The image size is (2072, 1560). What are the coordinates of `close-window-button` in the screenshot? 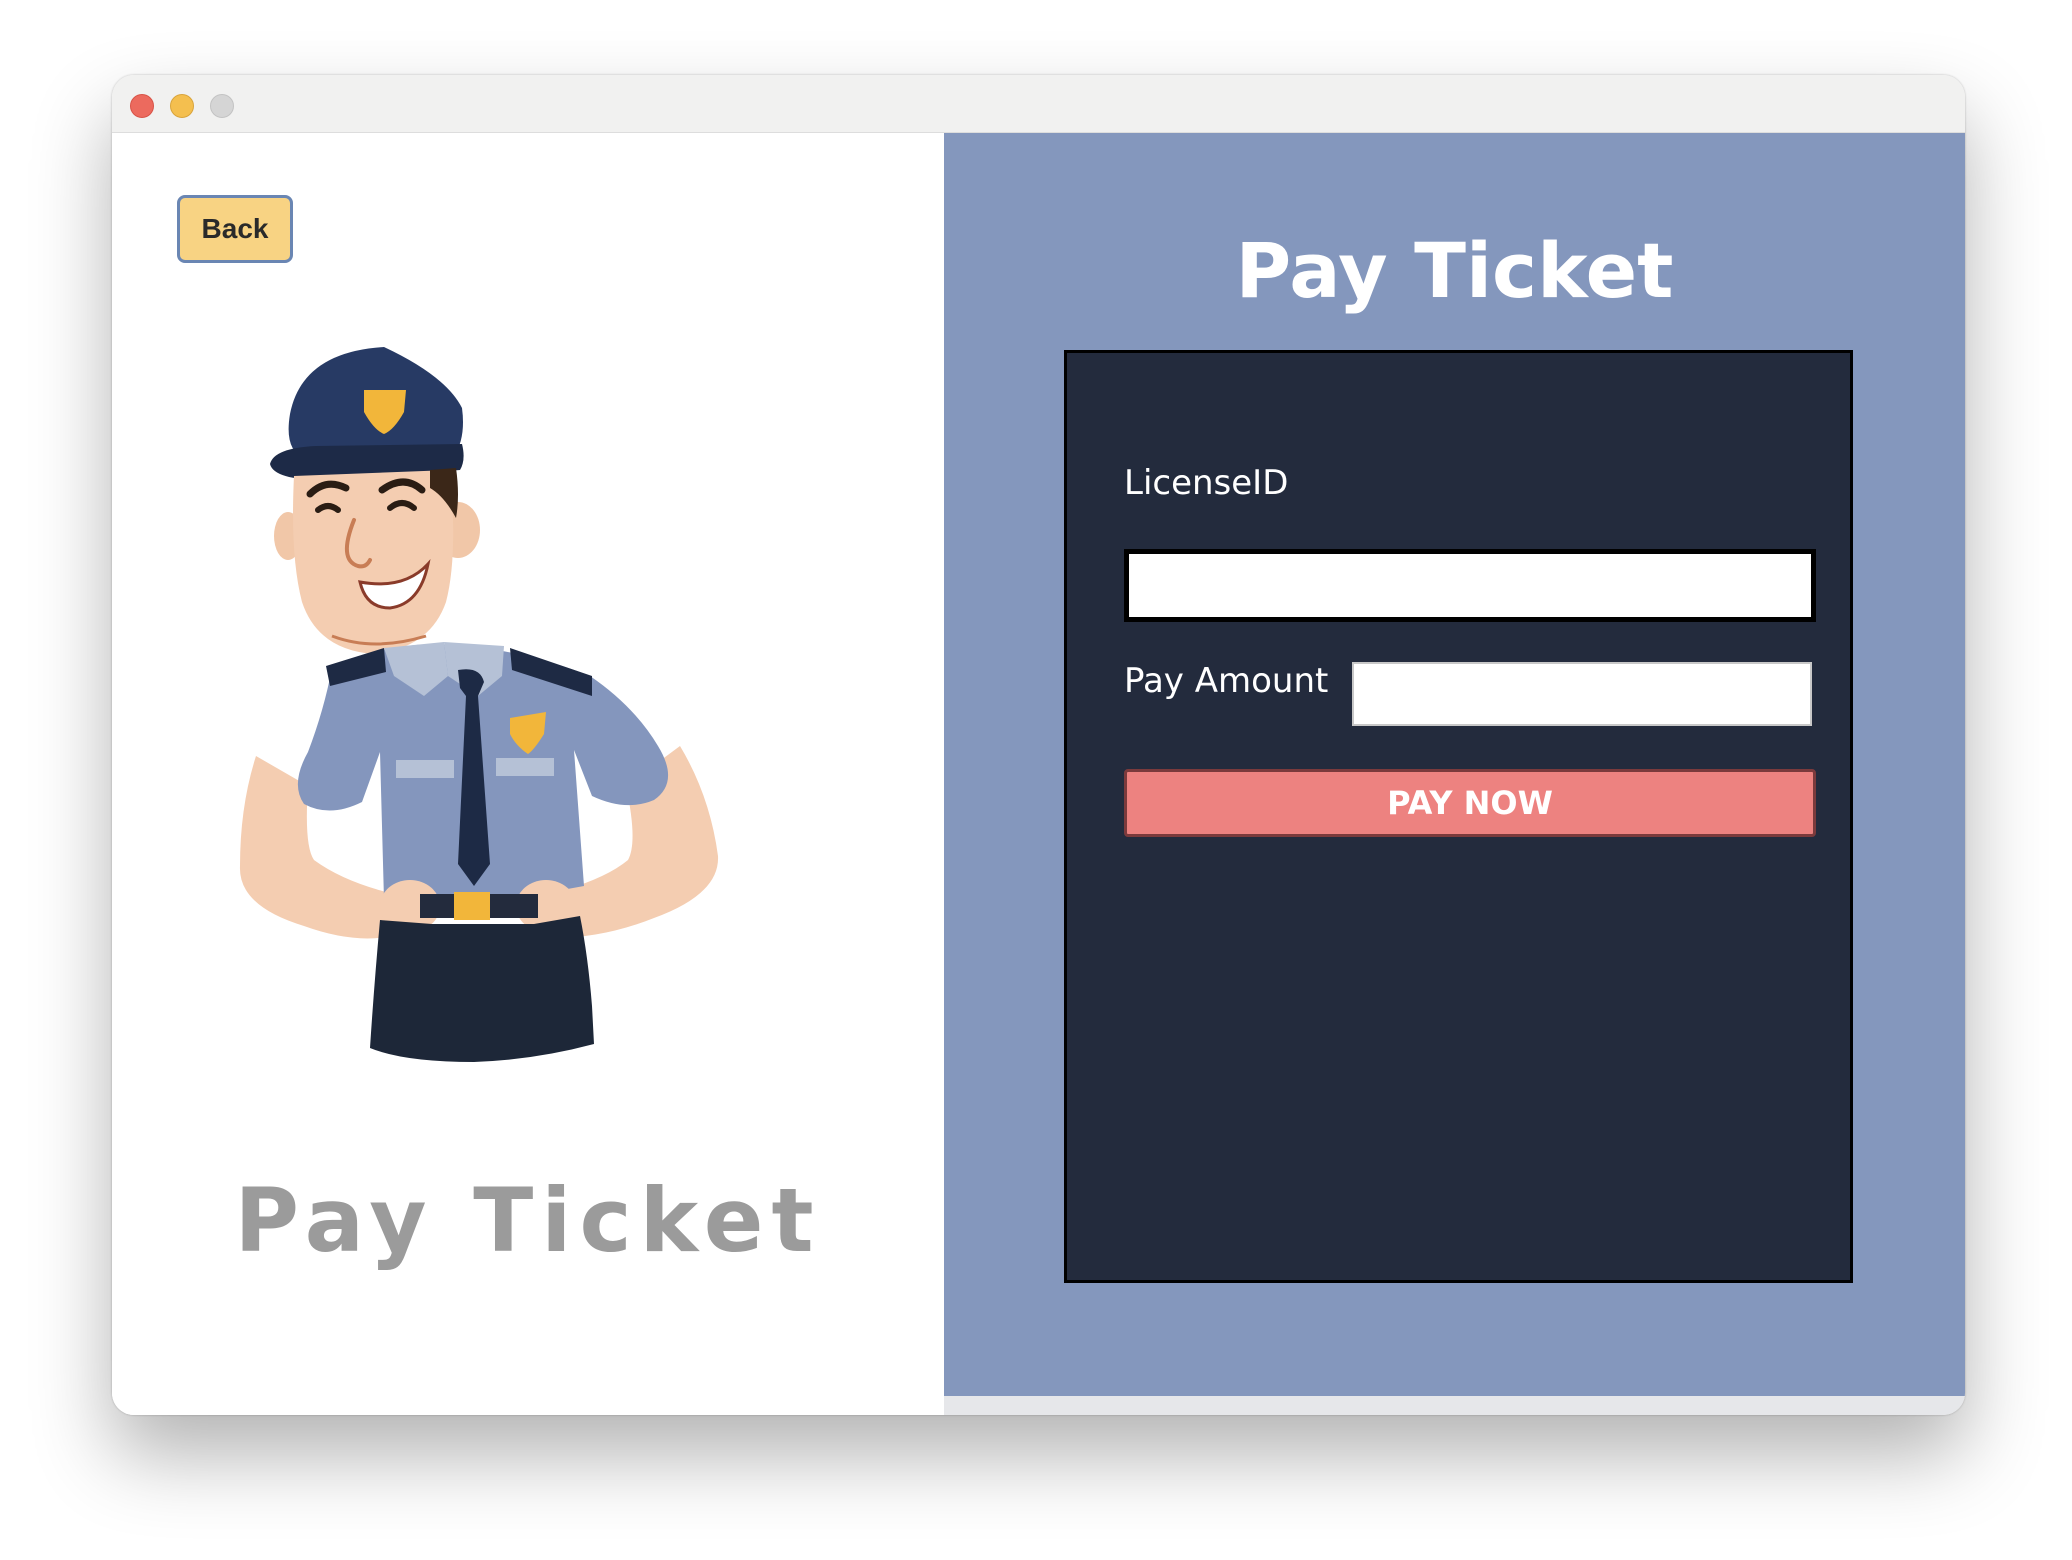 It's located at (142, 106).